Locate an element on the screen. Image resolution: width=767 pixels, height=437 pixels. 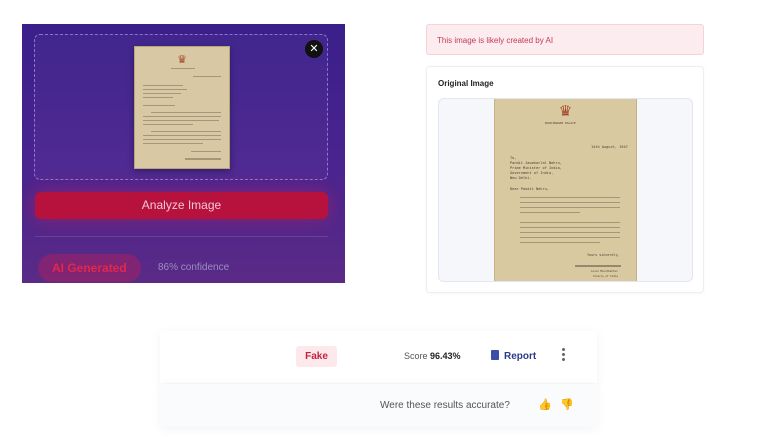
original-image-title: Original Image is located at coordinates (466, 83).